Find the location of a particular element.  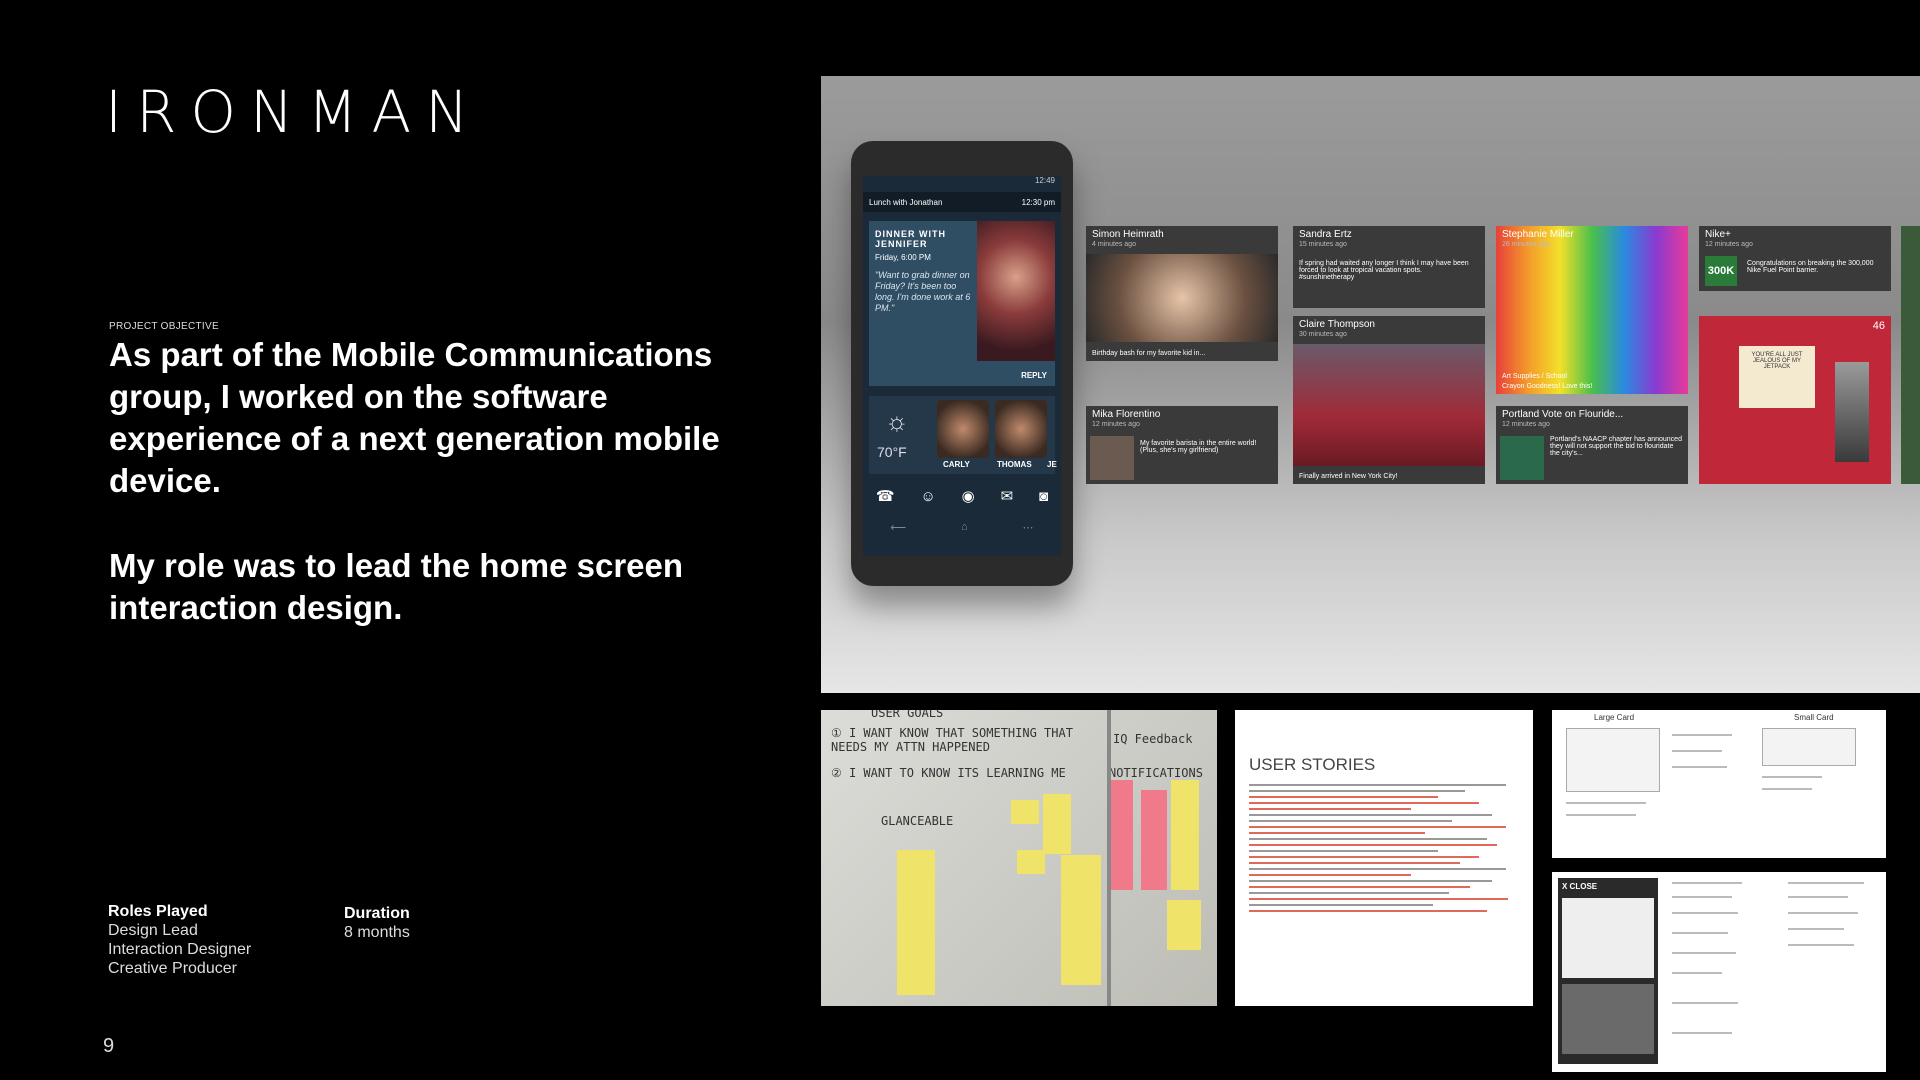

nav-bar: ⟵ ⌂ ⋯ is located at coordinates (962, 531).